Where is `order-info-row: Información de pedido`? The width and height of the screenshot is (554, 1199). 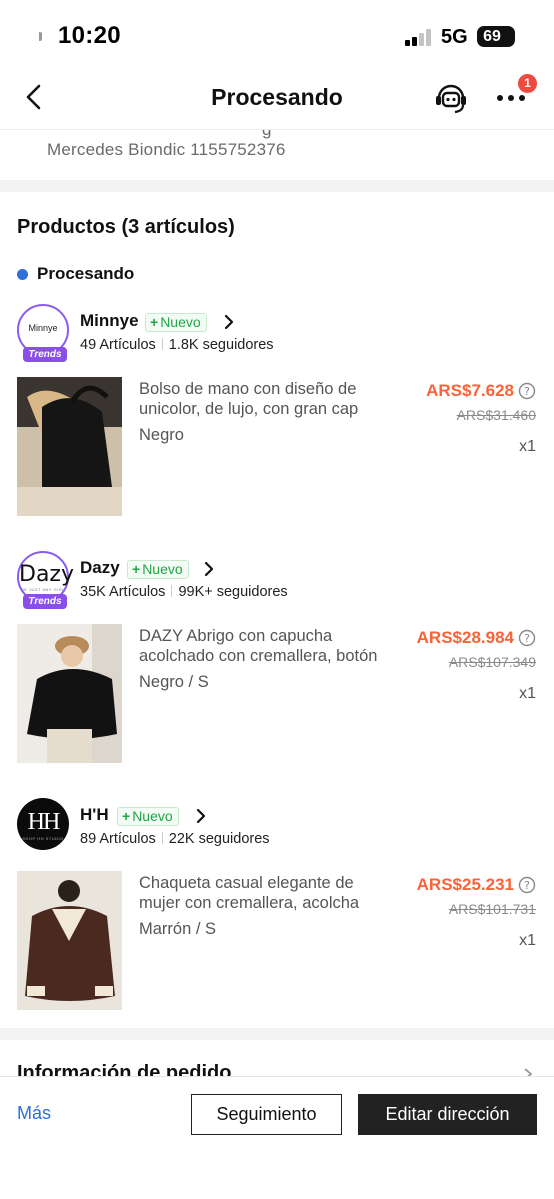
order-info-row: Información de pedido is located at coordinates (277, 1060).